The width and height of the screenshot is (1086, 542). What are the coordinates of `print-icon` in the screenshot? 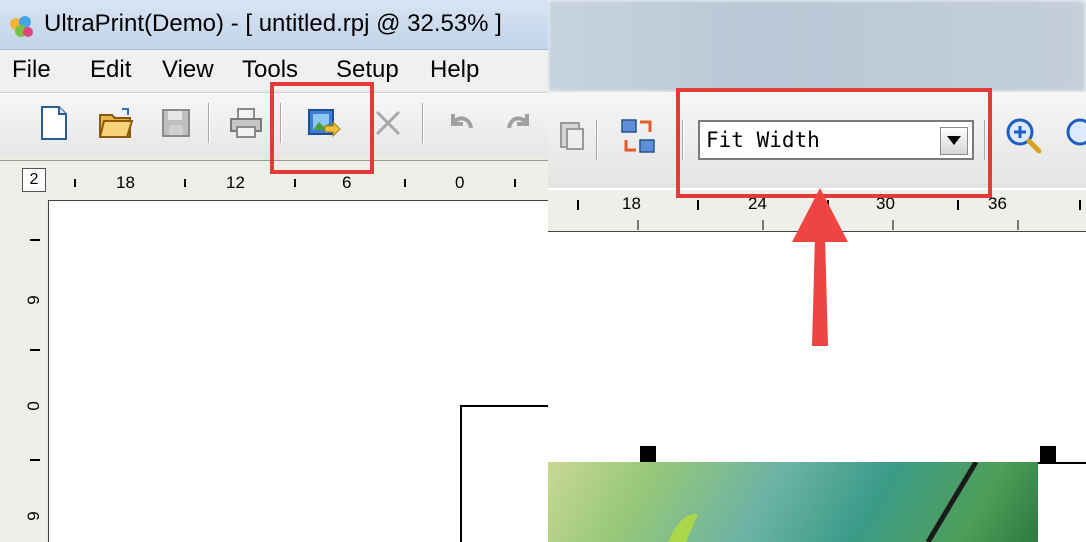 It's located at (246, 123).